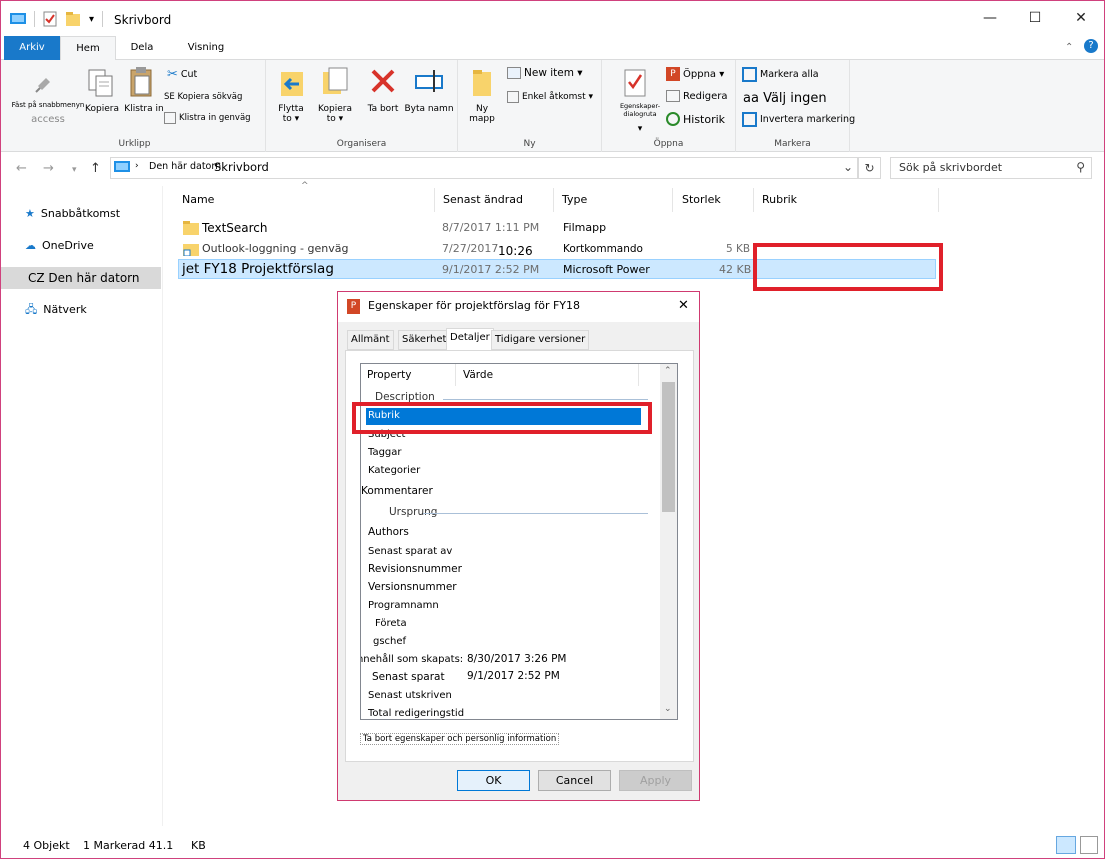  What do you see at coordinates (515, 251) in the screenshot?
I see `file-modified-time: 10:26` at bounding box center [515, 251].